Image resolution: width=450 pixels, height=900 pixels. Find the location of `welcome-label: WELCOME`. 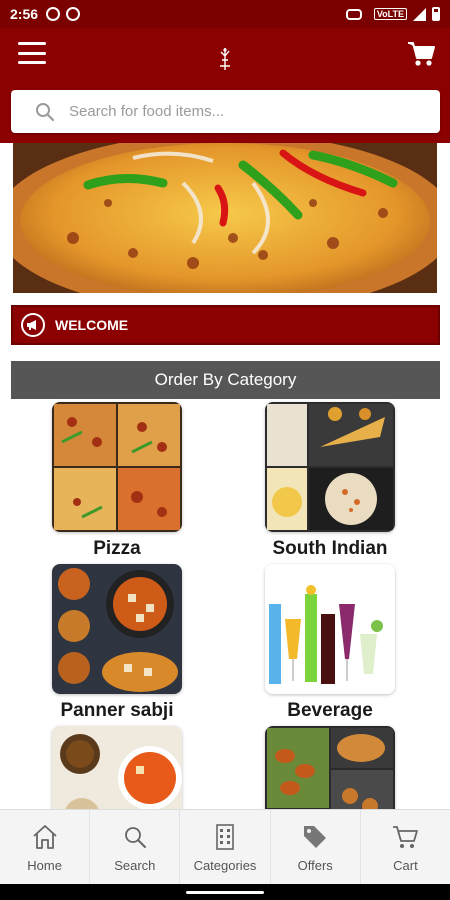

welcome-label: WELCOME is located at coordinates (92, 325).